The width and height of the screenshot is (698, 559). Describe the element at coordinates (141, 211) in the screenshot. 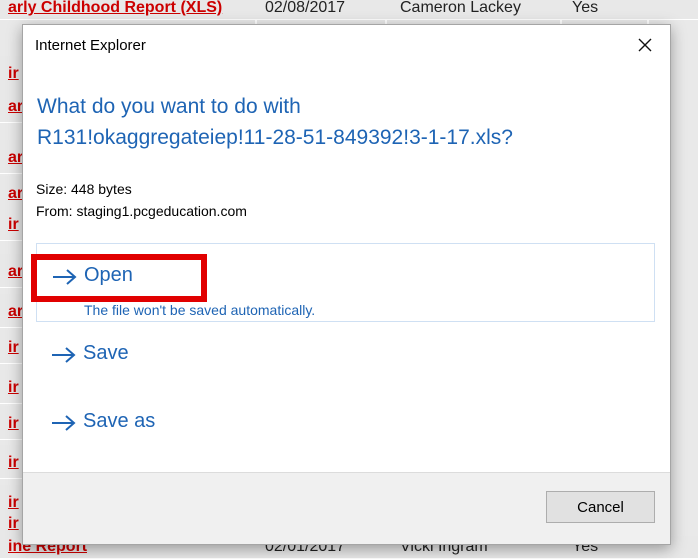

I see `file-source: From: staging1.pcgeducation.com` at that location.